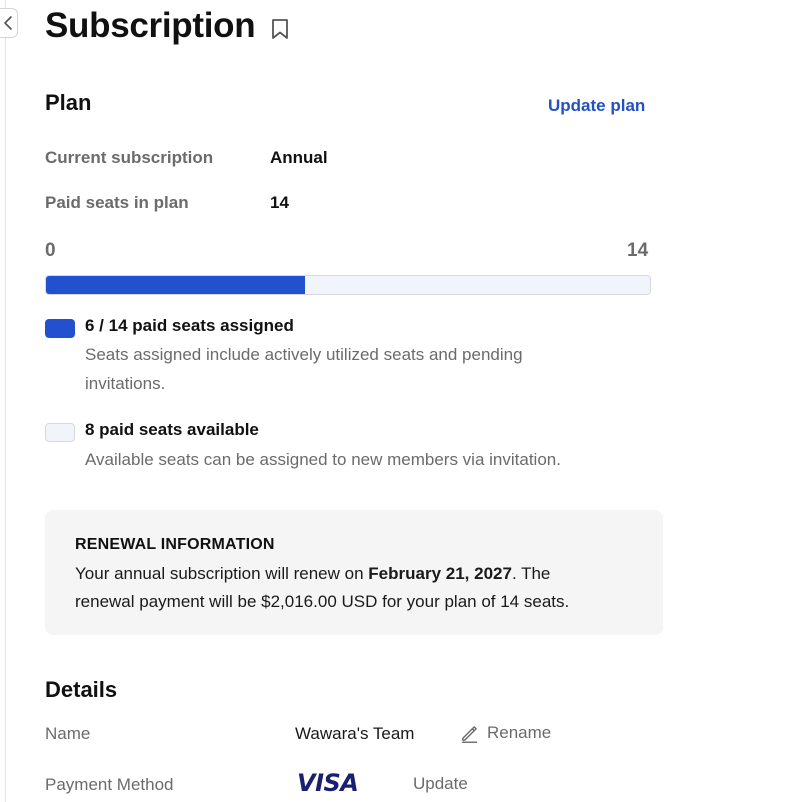  Describe the element at coordinates (440, 784) in the screenshot. I see `update-payment-button: Update` at that location.